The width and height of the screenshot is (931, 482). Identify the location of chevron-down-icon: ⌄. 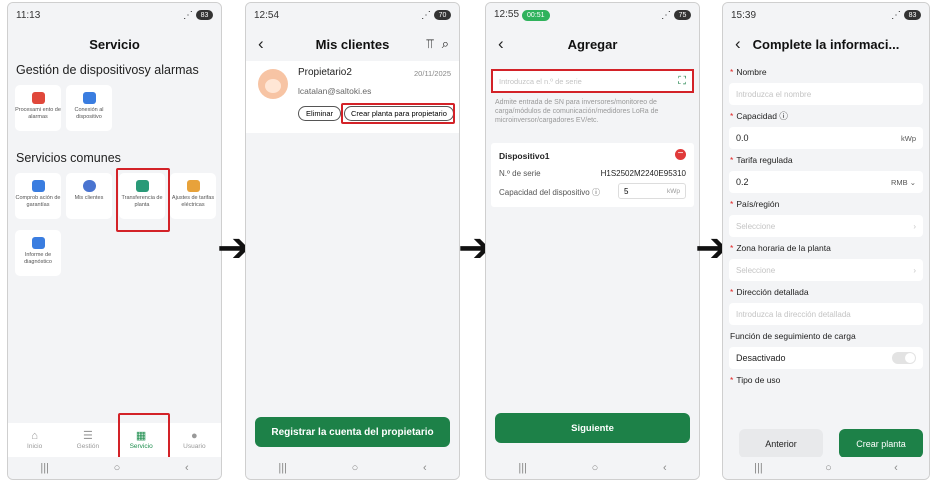
(912, 182).